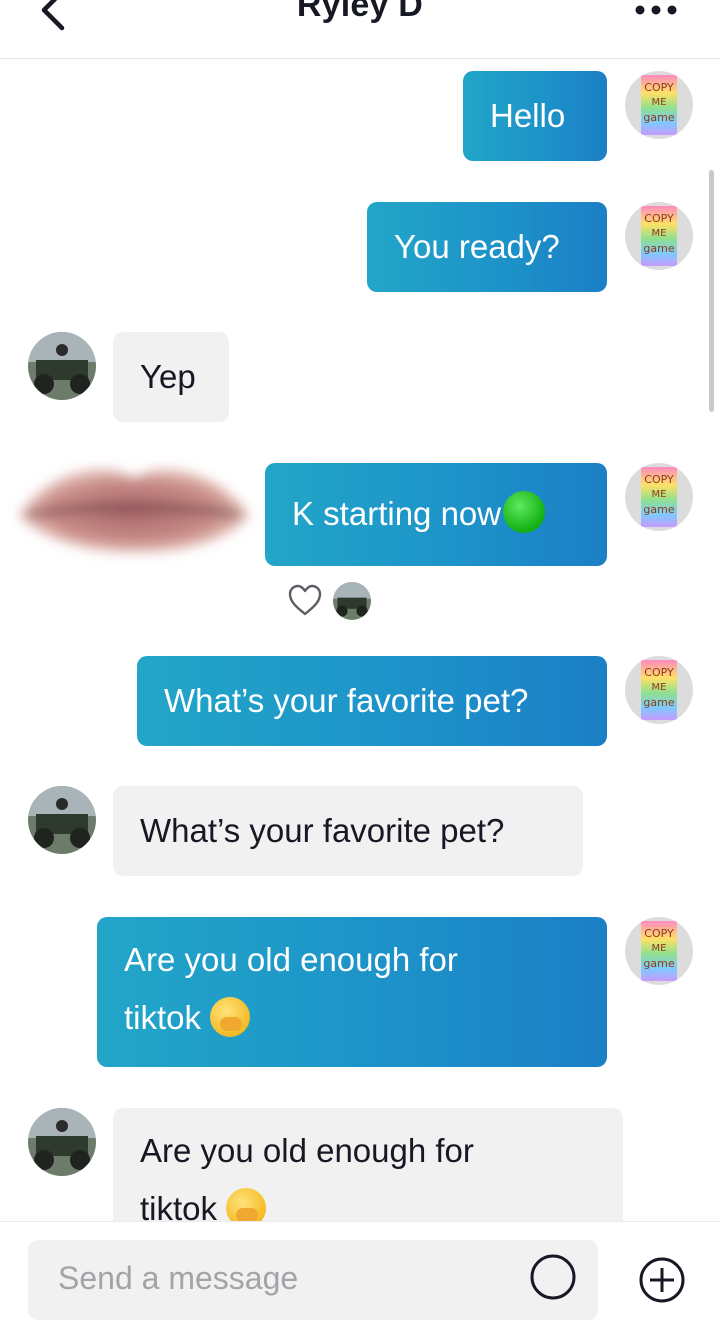 This screenshot has width=720, height=1320. I want to click on outgoing-message: Are you old enough for tiktok, so click(352, 992).